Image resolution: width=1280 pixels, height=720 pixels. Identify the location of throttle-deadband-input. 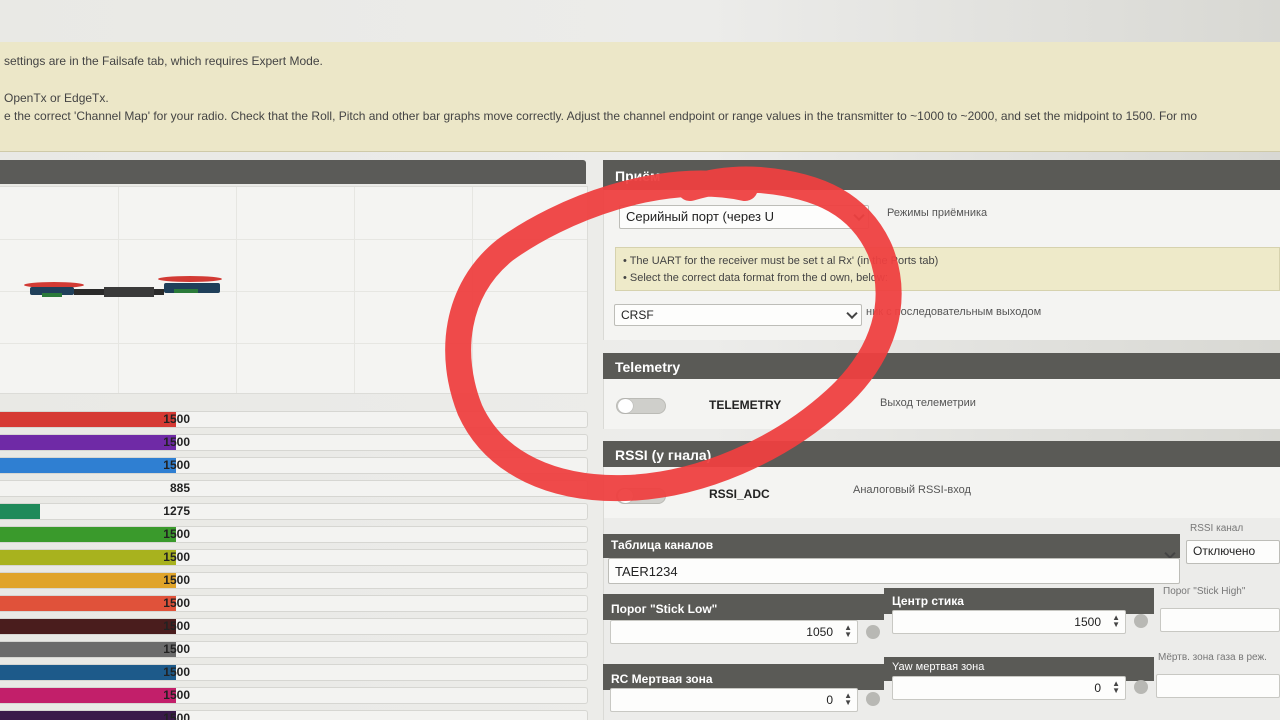
(1218, 686).